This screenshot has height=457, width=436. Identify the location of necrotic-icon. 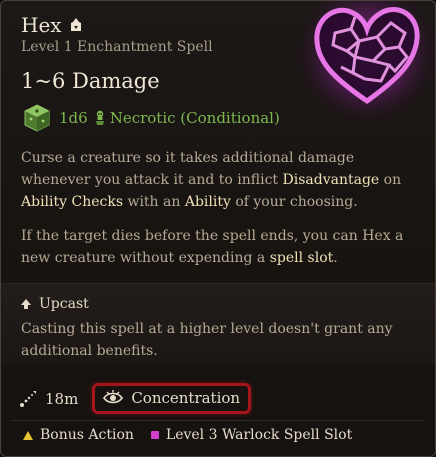
(99, 117).